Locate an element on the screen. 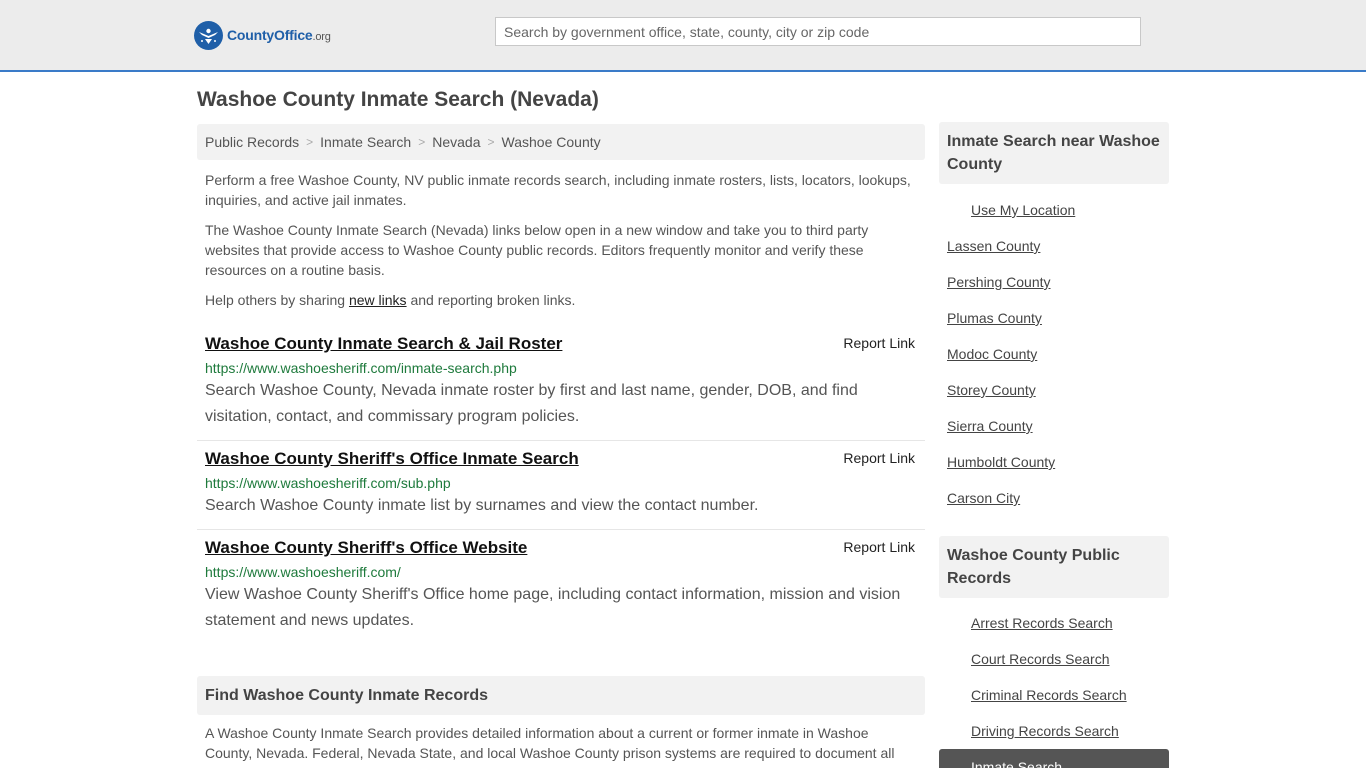  sidebar-item-court-records: Court Records Search is located at coordinates (1054, 659).